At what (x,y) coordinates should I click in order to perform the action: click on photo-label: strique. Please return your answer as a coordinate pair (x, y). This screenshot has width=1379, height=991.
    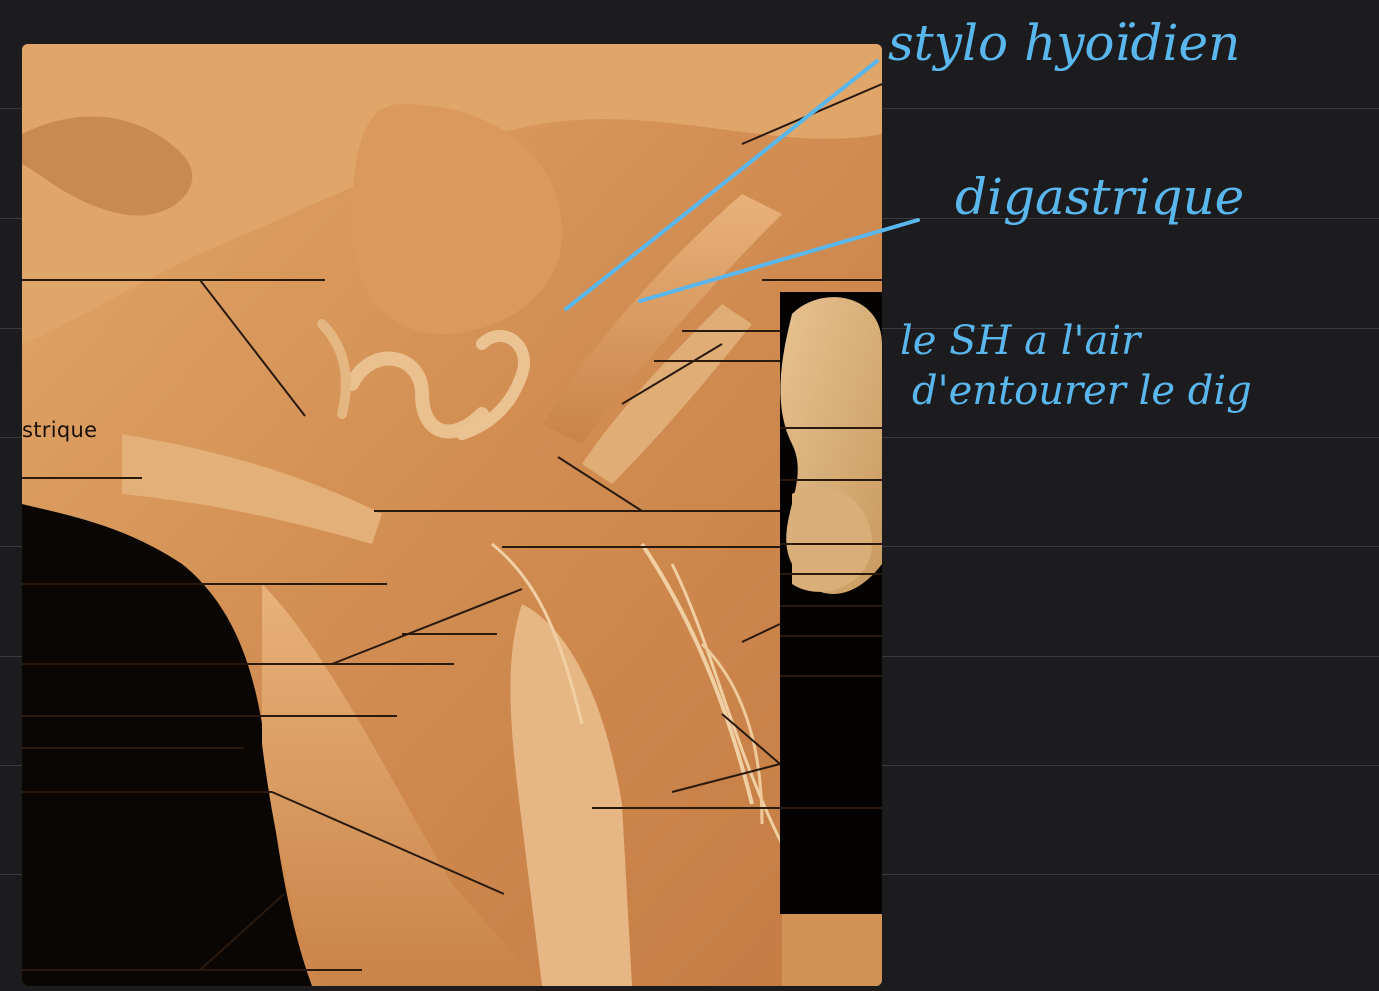
    Looking at the image, I should click on (60, 430).